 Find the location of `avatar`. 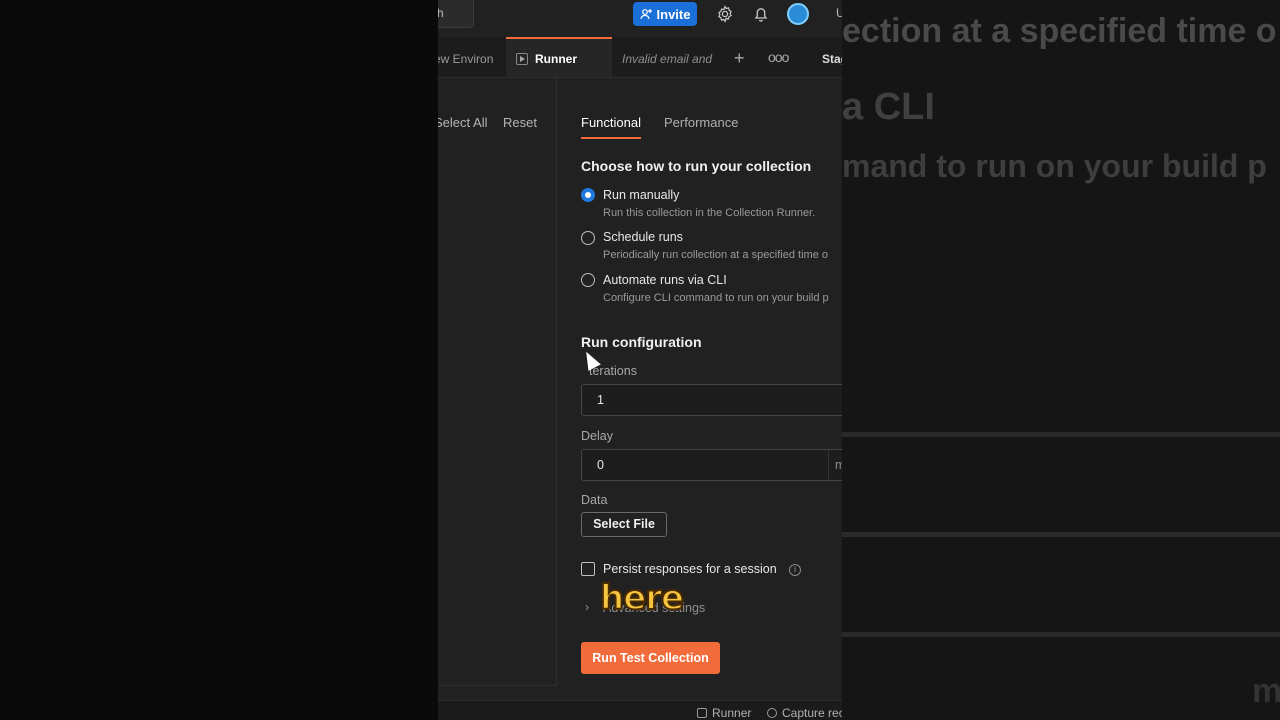

avatar is located at coordinates (798, 14).